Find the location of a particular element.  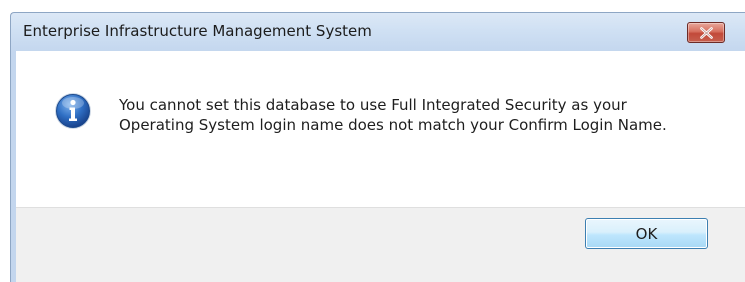

close-icon is located at coordinates (706, 33).